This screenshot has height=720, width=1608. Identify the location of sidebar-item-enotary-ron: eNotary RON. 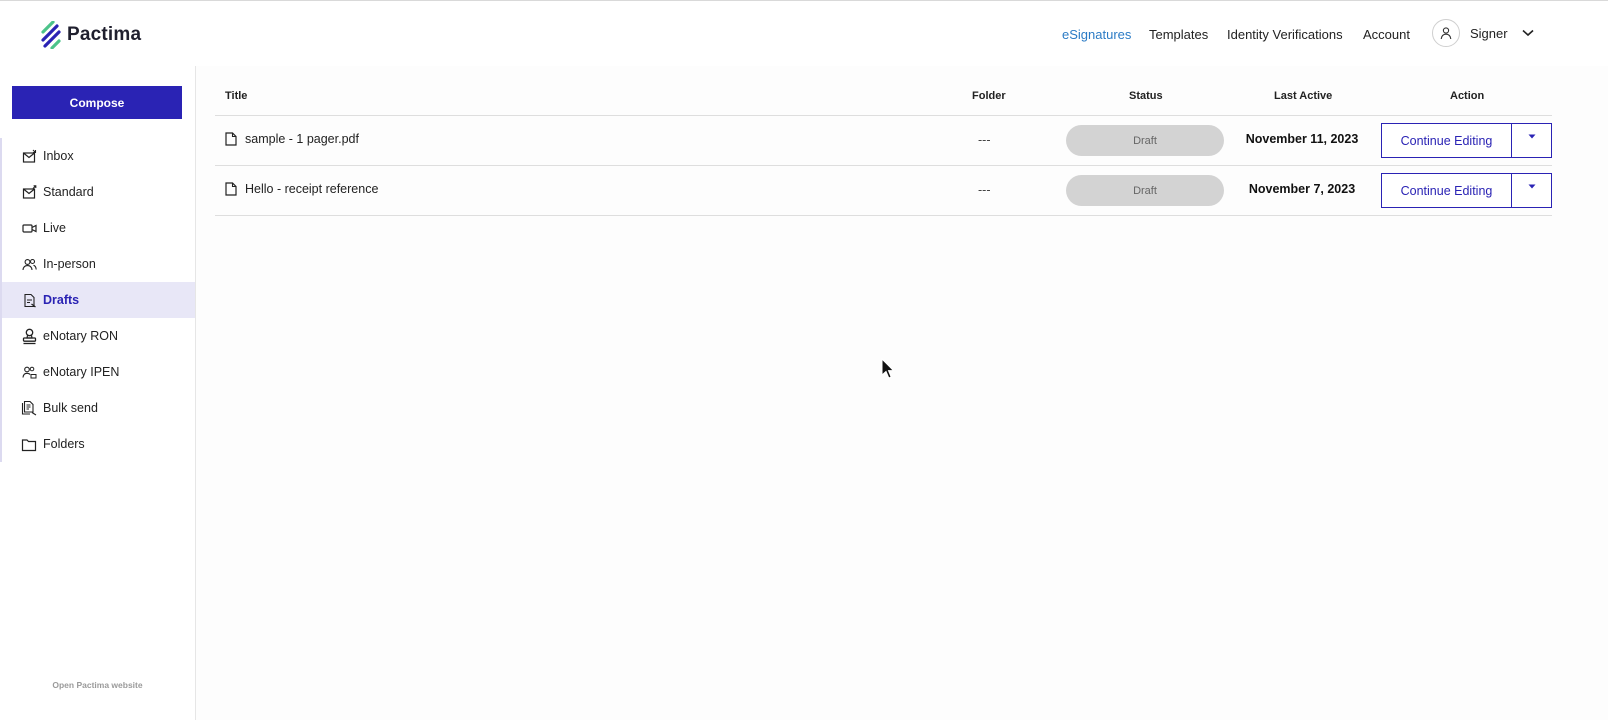
(98, 336).